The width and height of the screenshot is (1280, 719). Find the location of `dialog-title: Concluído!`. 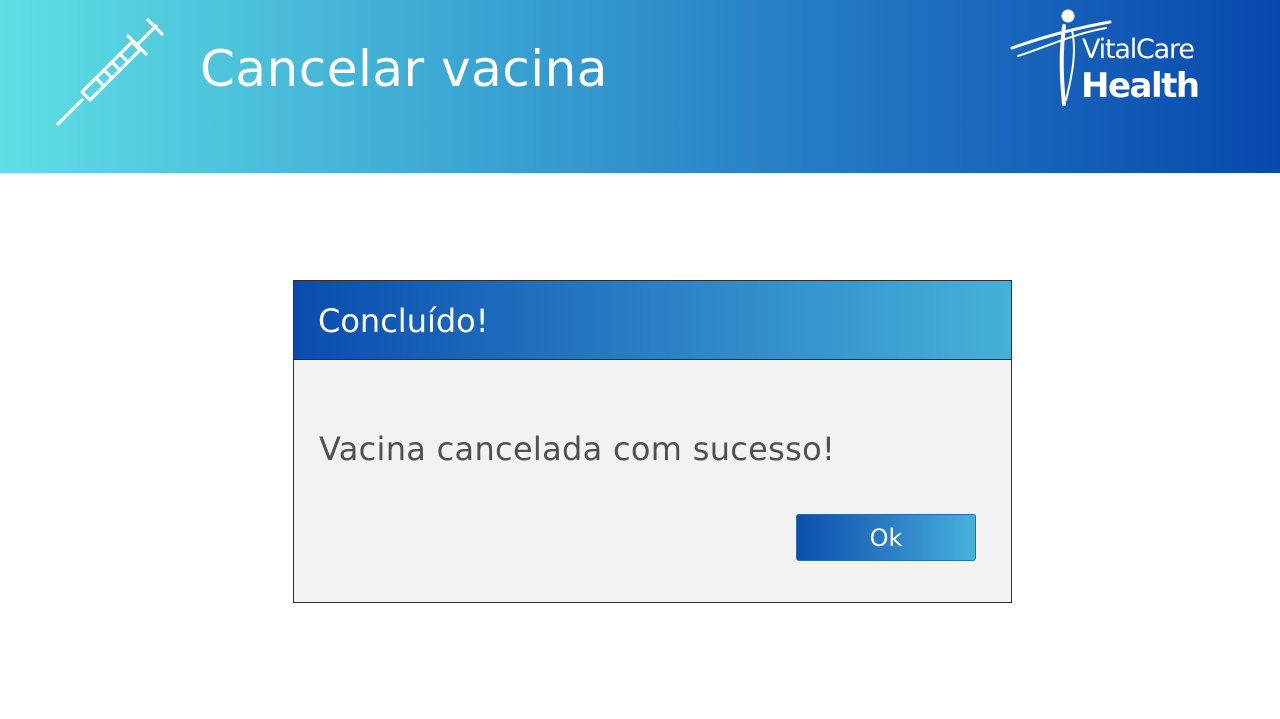

dialog-title: Concluído! is located at coordinates (403, 321).